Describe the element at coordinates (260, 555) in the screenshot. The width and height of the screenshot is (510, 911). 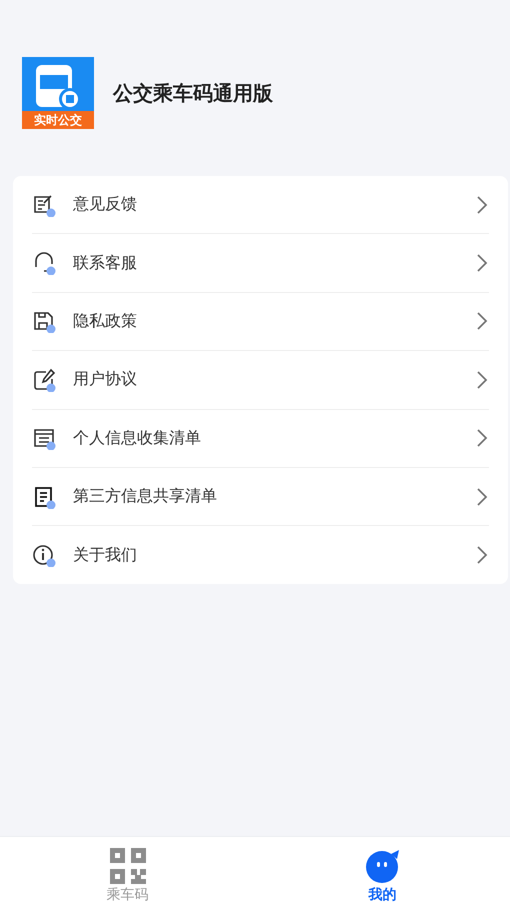
I see `menu-item: 关于我们` at that location.